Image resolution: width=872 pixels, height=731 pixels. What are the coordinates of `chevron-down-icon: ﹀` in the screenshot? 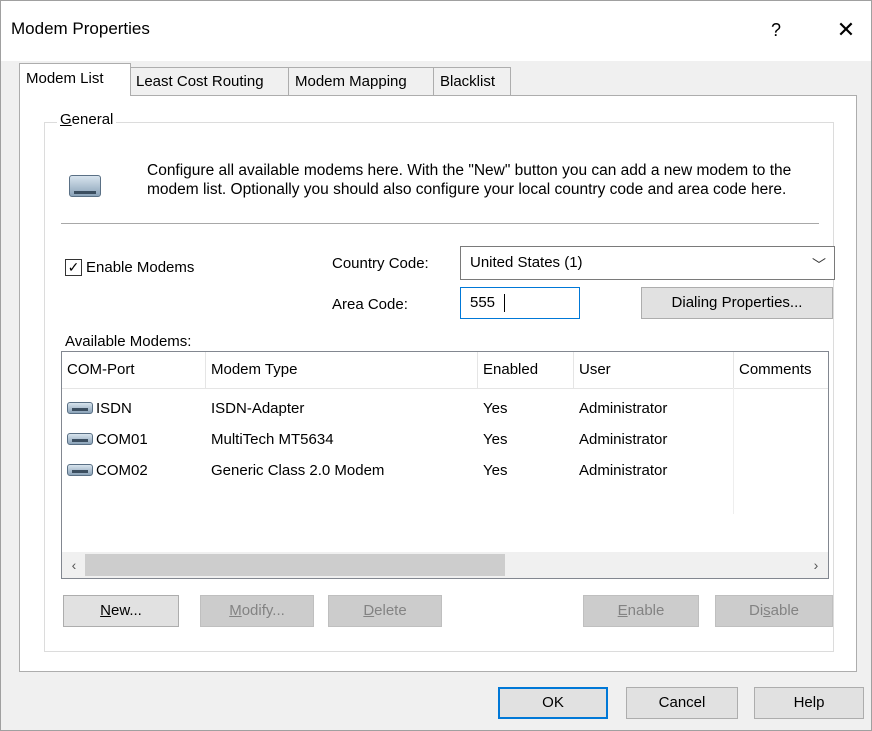 It's located at (819, 265).